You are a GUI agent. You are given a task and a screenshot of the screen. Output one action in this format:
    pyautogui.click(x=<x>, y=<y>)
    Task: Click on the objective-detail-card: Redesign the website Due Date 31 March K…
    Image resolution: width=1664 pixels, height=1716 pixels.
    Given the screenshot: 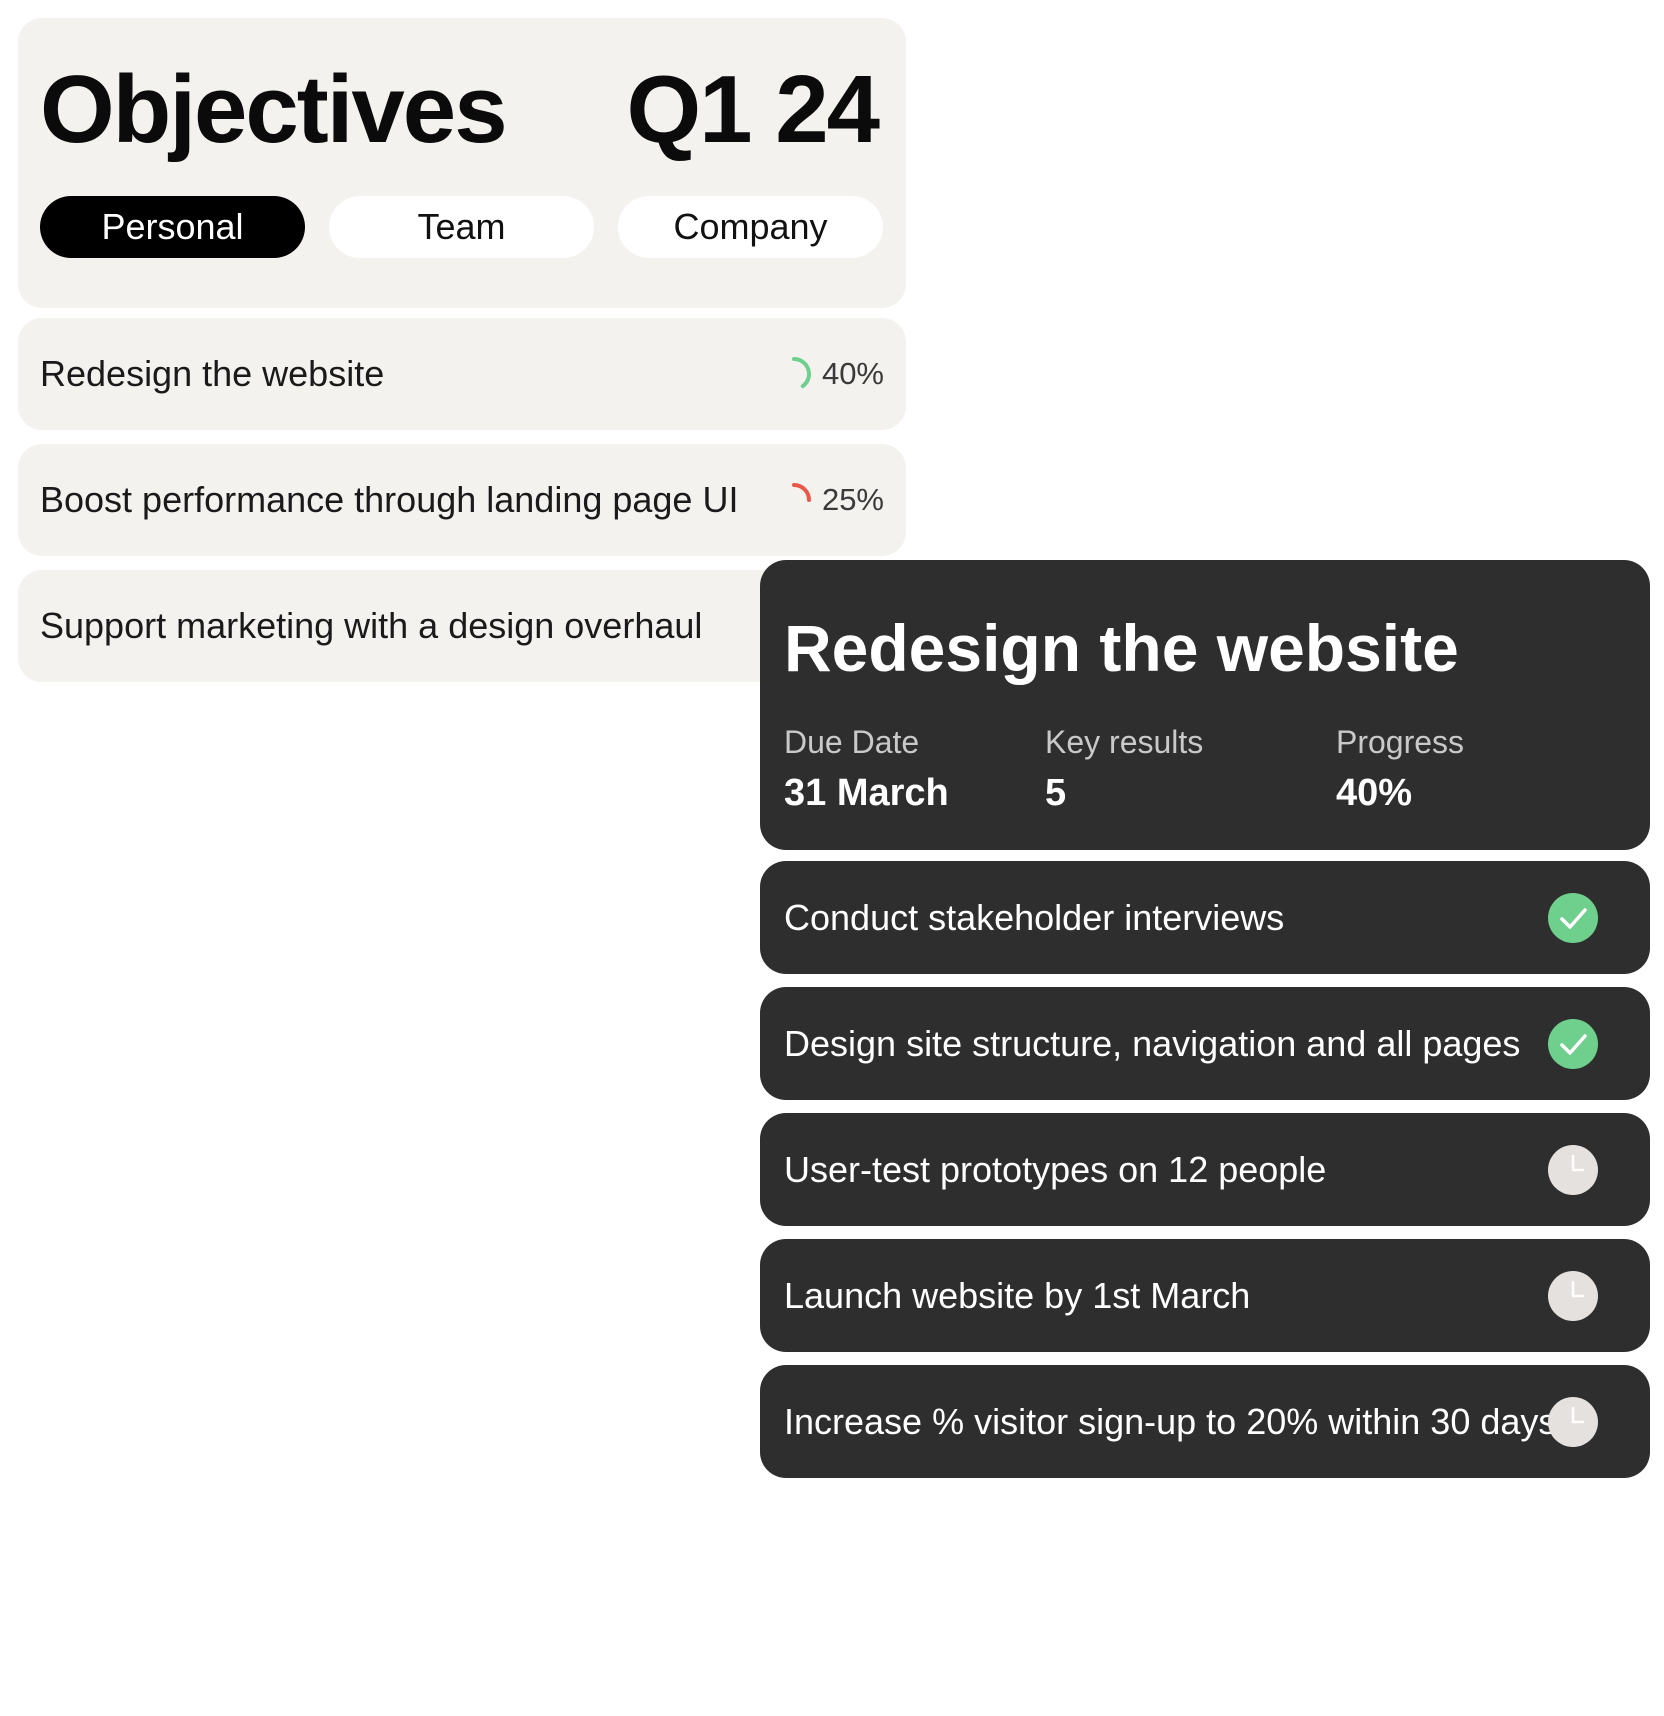 What is the action you would take?
    pyautogui.click(x=1205, y=705)
    